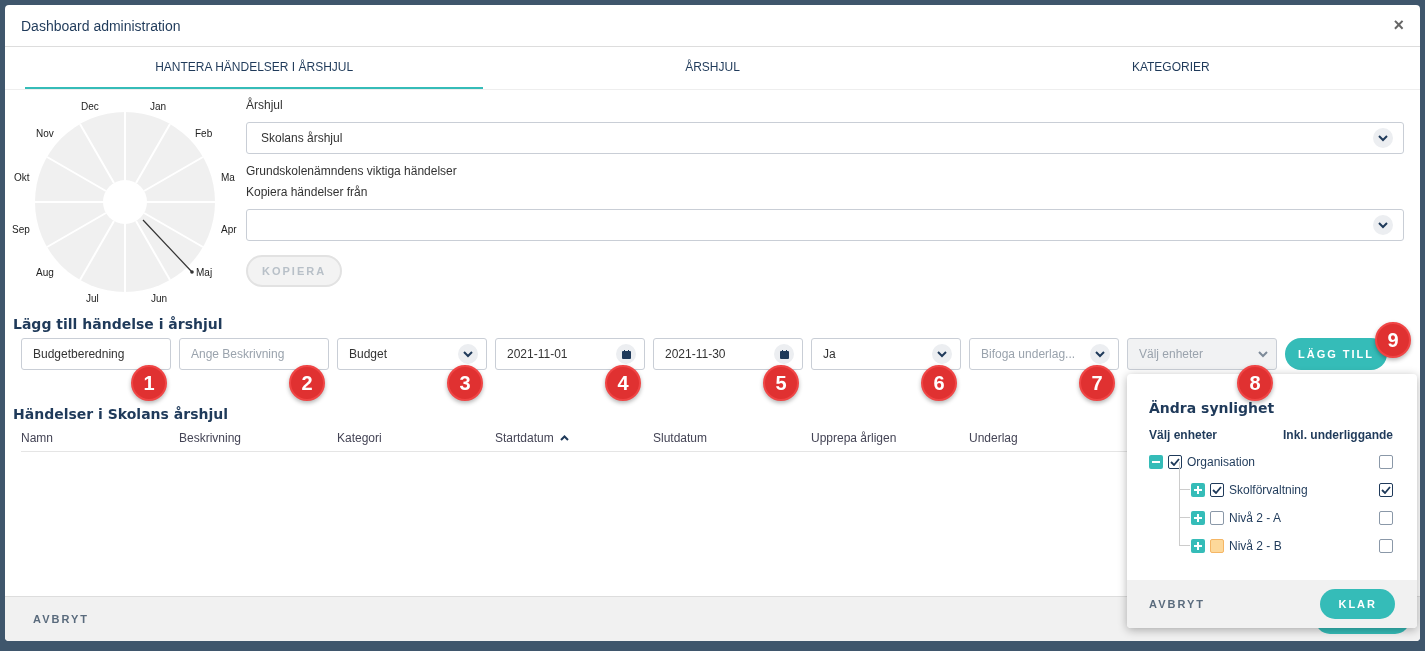 The image size is (1425, 651). What do you see at coordinates (1338, 435) in the screenshot?
I see `column-header: Inkl. underliggande` at bounding box center [1338, 435].